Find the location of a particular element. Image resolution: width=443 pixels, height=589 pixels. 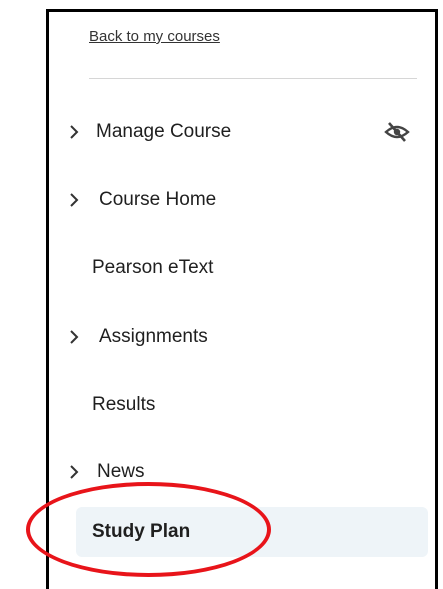

nav-item-label: News is located at coordinates (121, 471).